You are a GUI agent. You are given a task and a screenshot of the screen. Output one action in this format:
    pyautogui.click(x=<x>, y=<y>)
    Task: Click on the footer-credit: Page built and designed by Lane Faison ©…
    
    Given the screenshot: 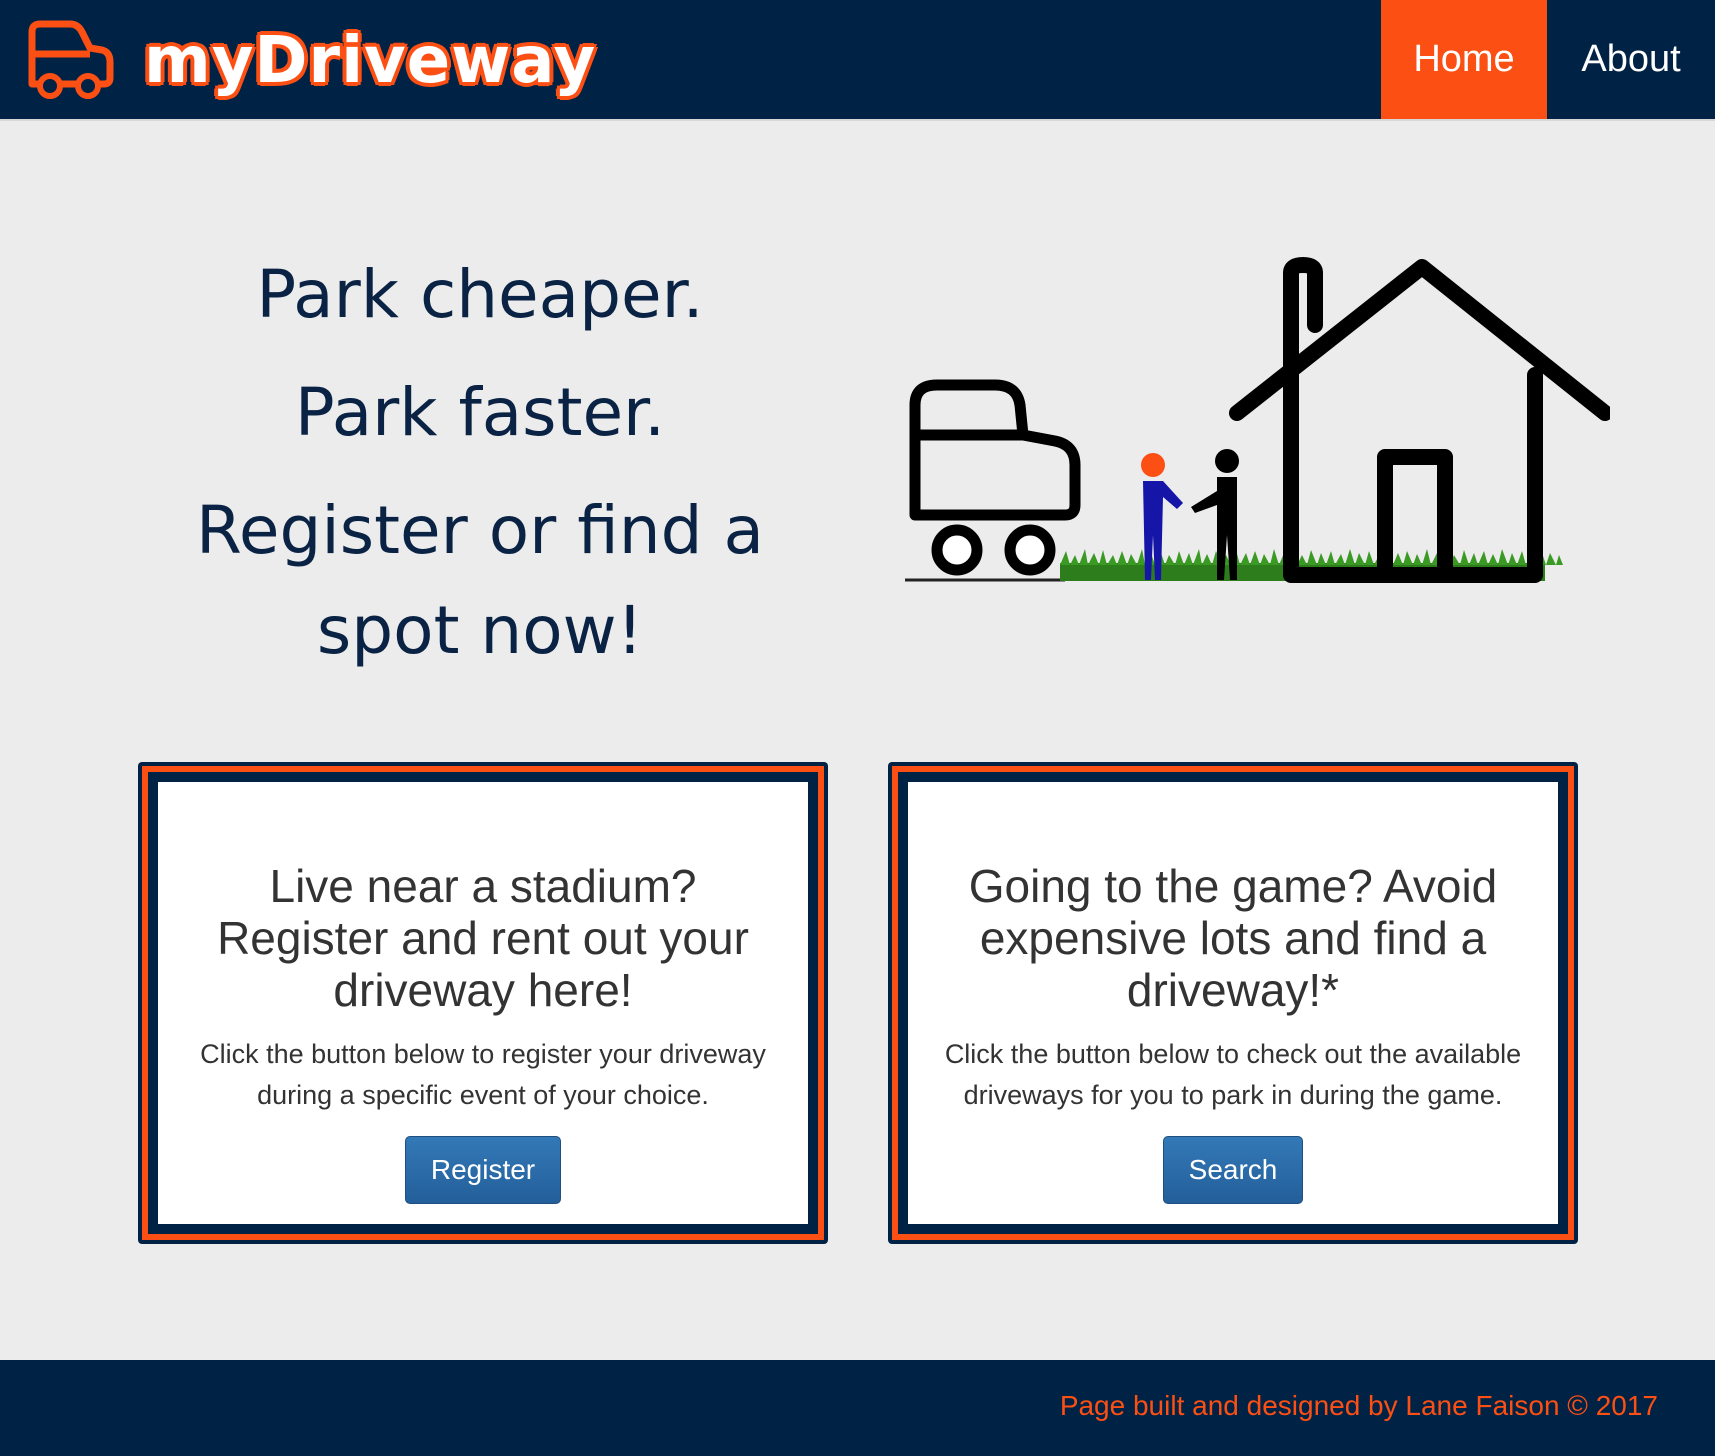 What is the action you would take?
    pyautogui.click(x=1358, y=1405)
    